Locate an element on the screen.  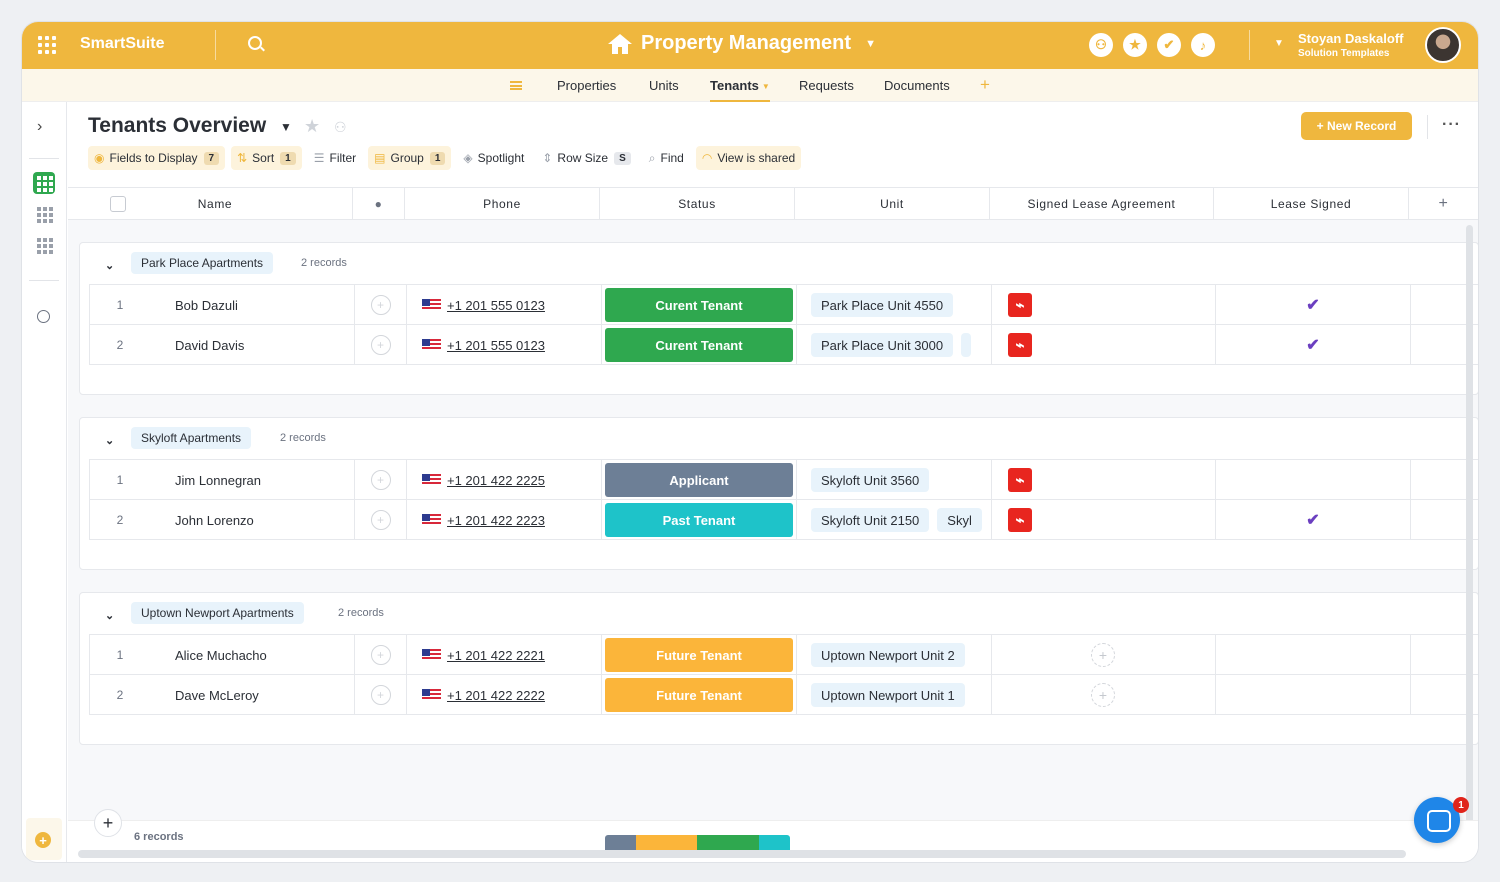
card-view-icon is located at coordinates (44, 214).